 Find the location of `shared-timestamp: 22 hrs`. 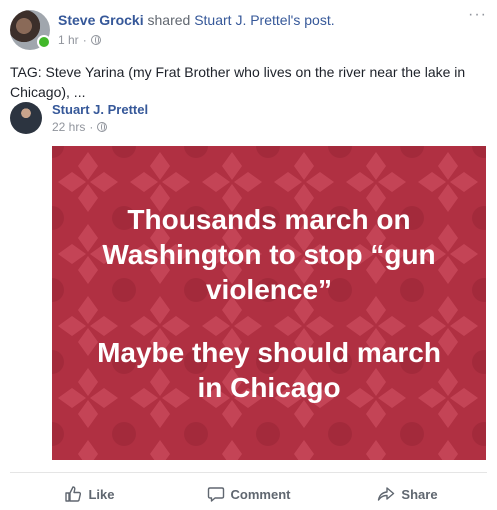

shared-timestamp: 22 hrs is located at coordinates (68, 127).